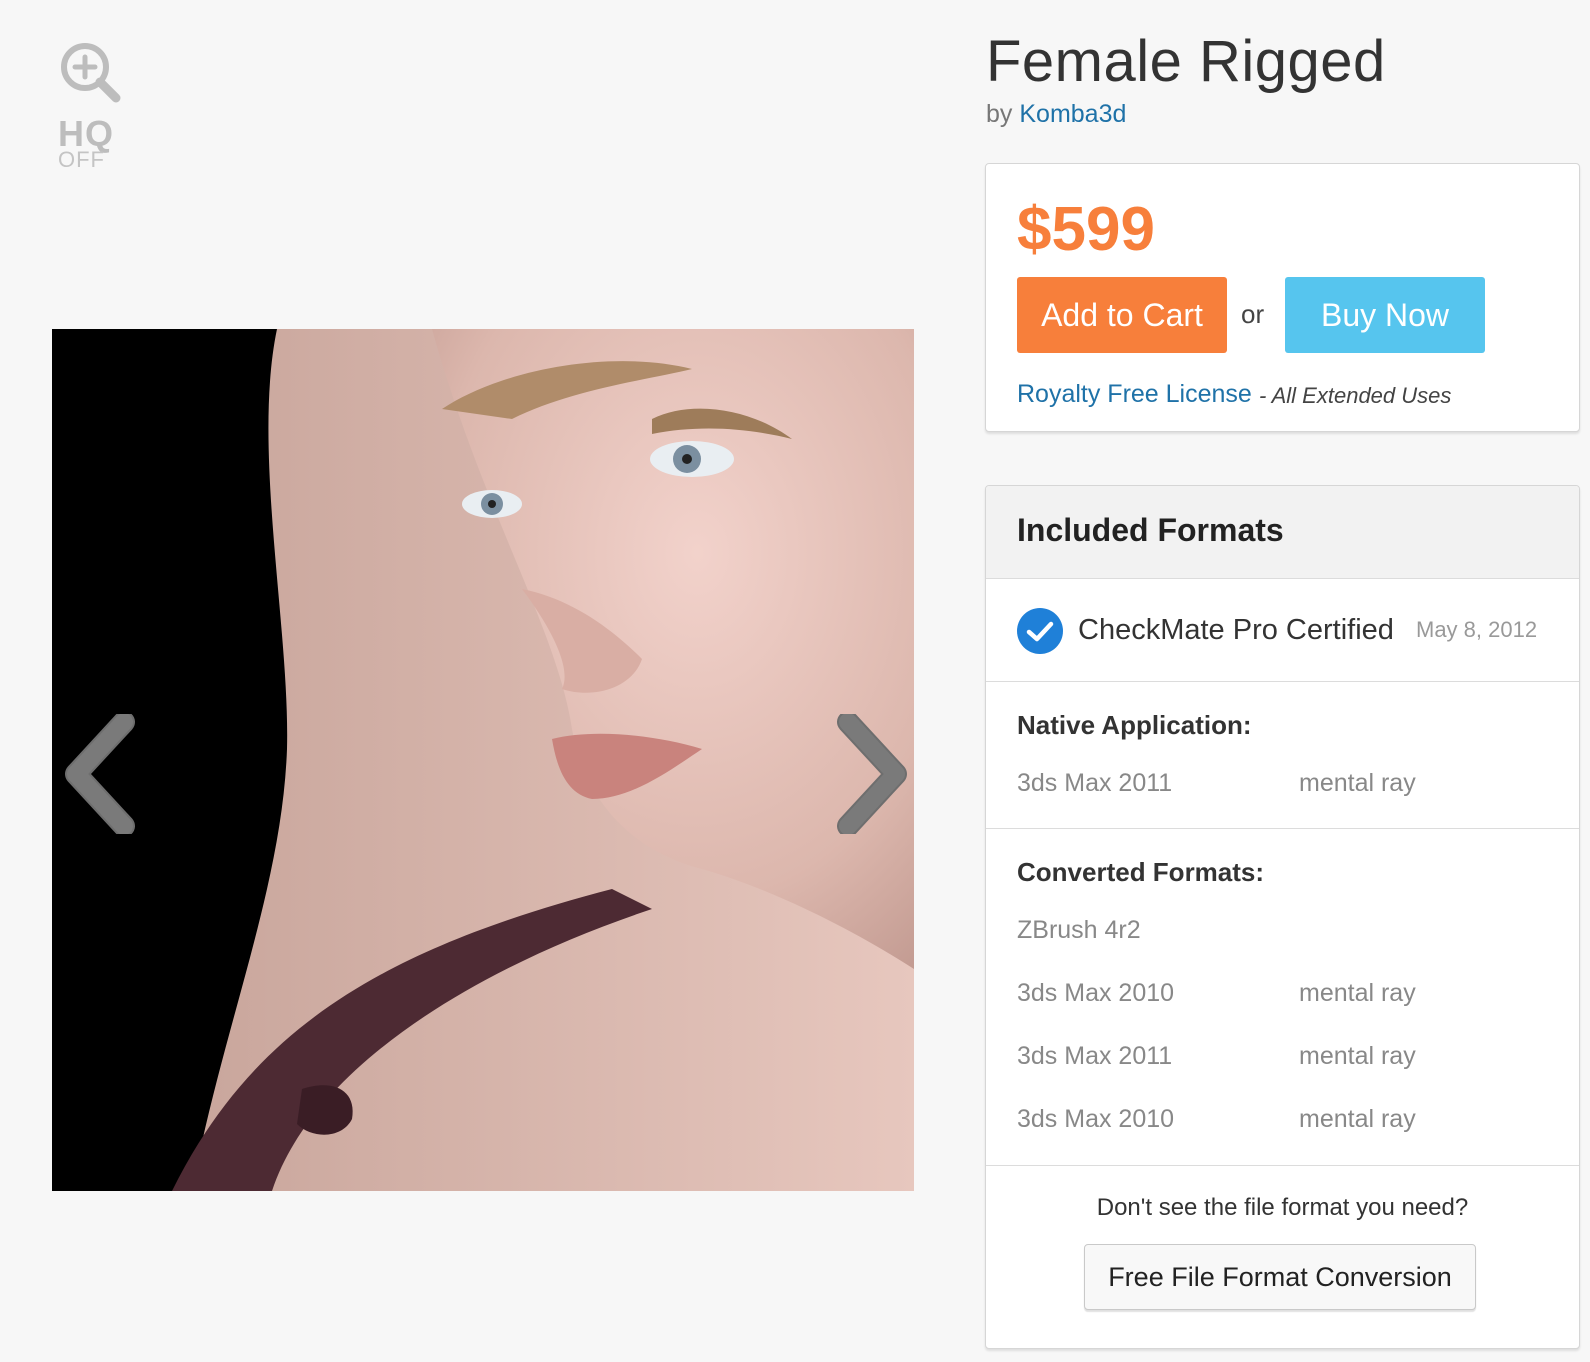 The width and height of the screenshot is (1590, 1362). I want to click on formats-title: Included Formats, so click(1150, 530).